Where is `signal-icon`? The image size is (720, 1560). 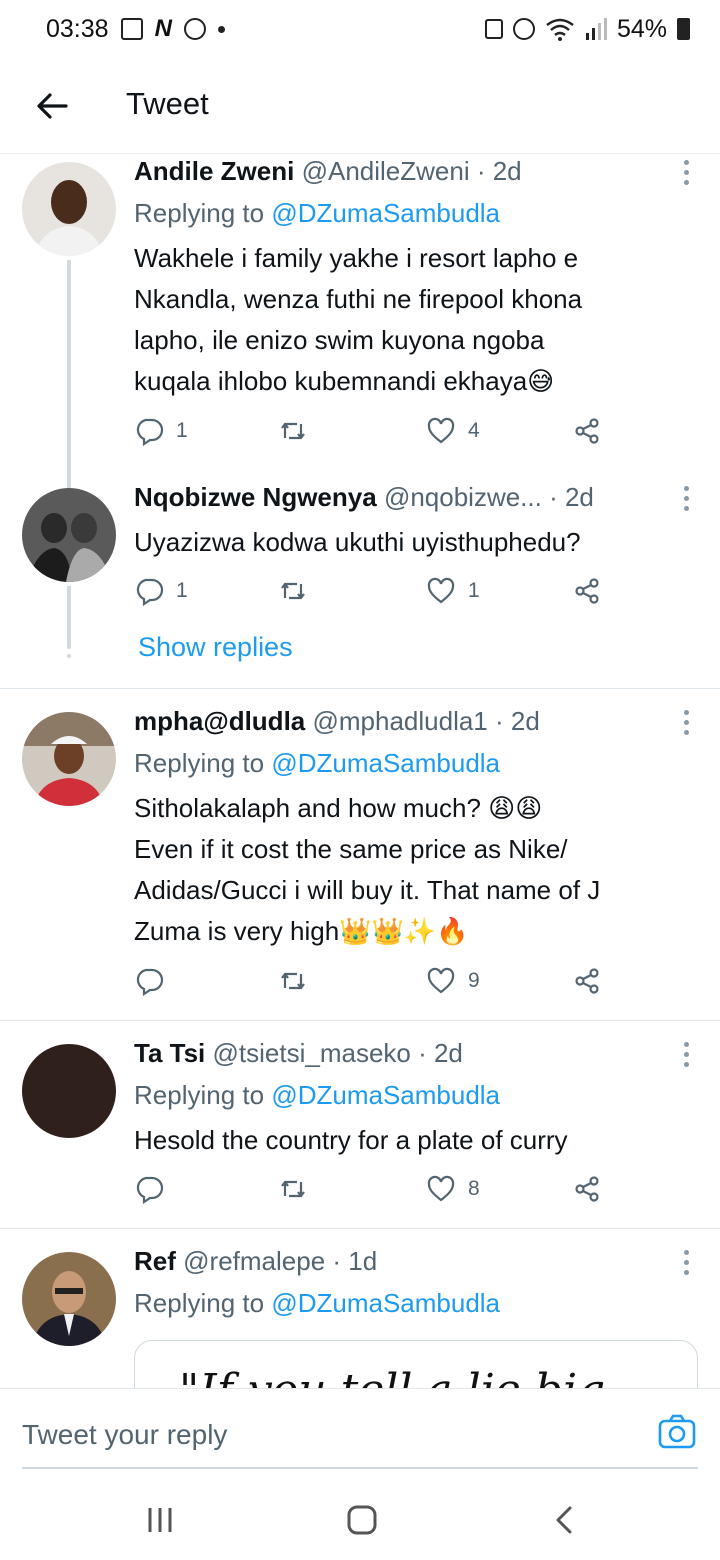 signal-icon is located at coordinates (596, 29).